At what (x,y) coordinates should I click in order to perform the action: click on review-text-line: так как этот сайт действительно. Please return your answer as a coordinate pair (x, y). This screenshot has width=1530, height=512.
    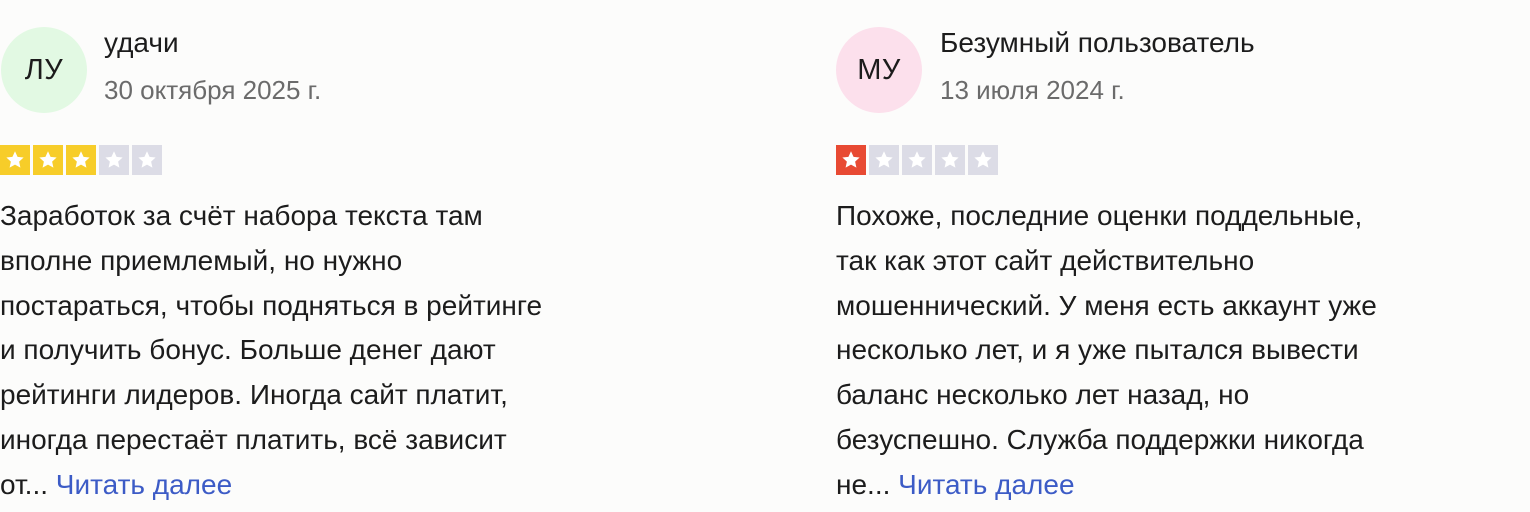
    Looking at the image, I should click on (1045, 260).